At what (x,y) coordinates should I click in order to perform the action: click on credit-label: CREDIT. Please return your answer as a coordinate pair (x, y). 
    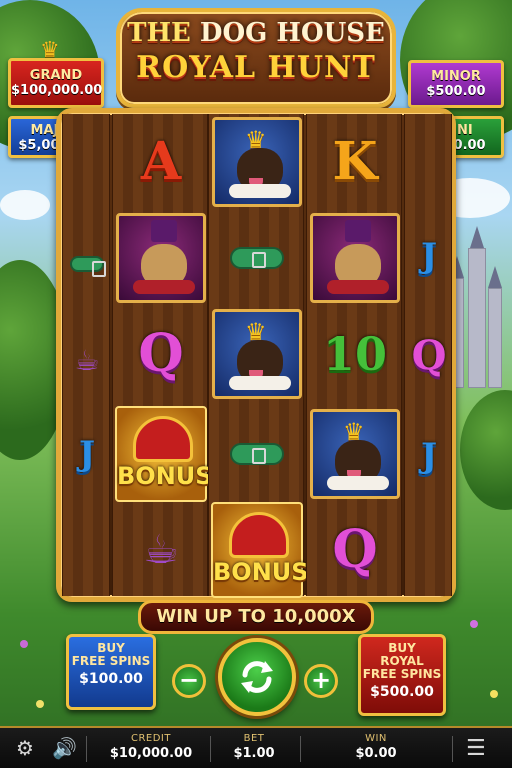
    Looking at the image, I should click on (150, 738).